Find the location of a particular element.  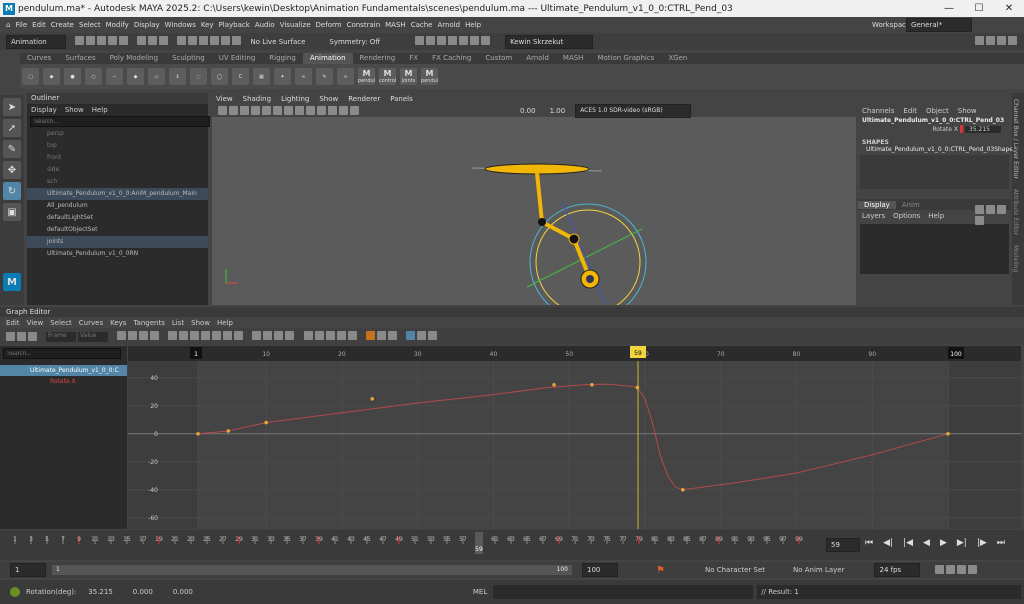

render-view-icon is located at coordinates (464, 40).